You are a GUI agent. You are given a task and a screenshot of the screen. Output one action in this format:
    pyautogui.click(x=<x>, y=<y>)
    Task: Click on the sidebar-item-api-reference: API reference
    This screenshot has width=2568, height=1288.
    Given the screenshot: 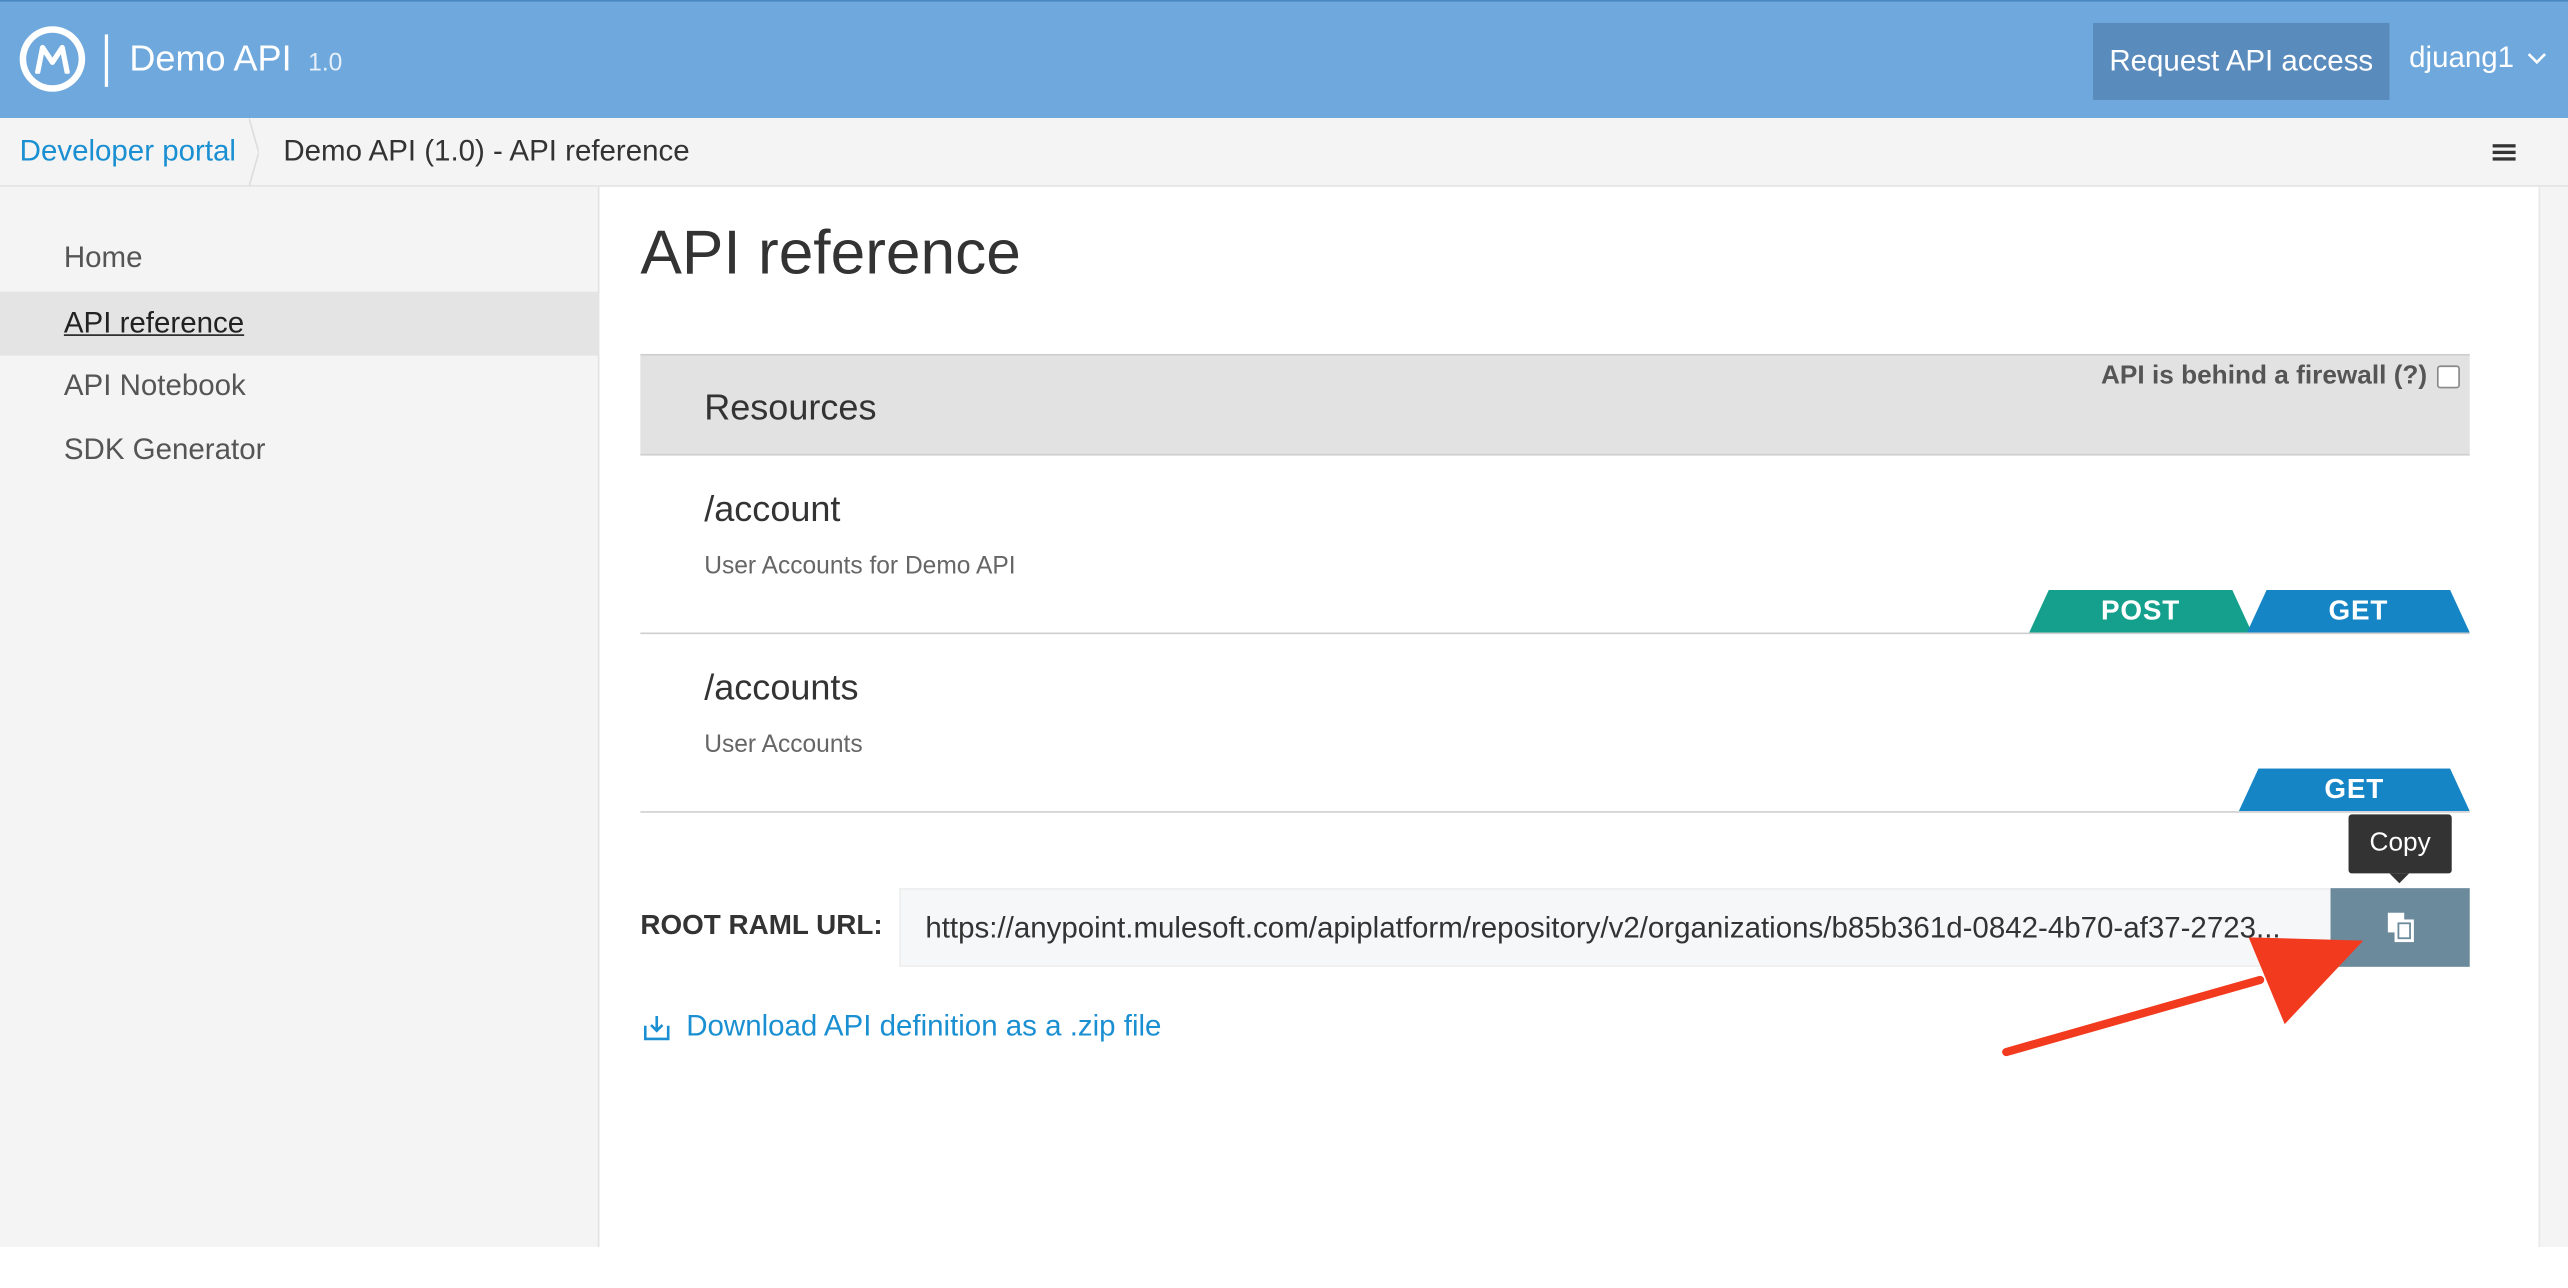 What is the action you would take?
    pyautogui.click(x=300, y=323)
    